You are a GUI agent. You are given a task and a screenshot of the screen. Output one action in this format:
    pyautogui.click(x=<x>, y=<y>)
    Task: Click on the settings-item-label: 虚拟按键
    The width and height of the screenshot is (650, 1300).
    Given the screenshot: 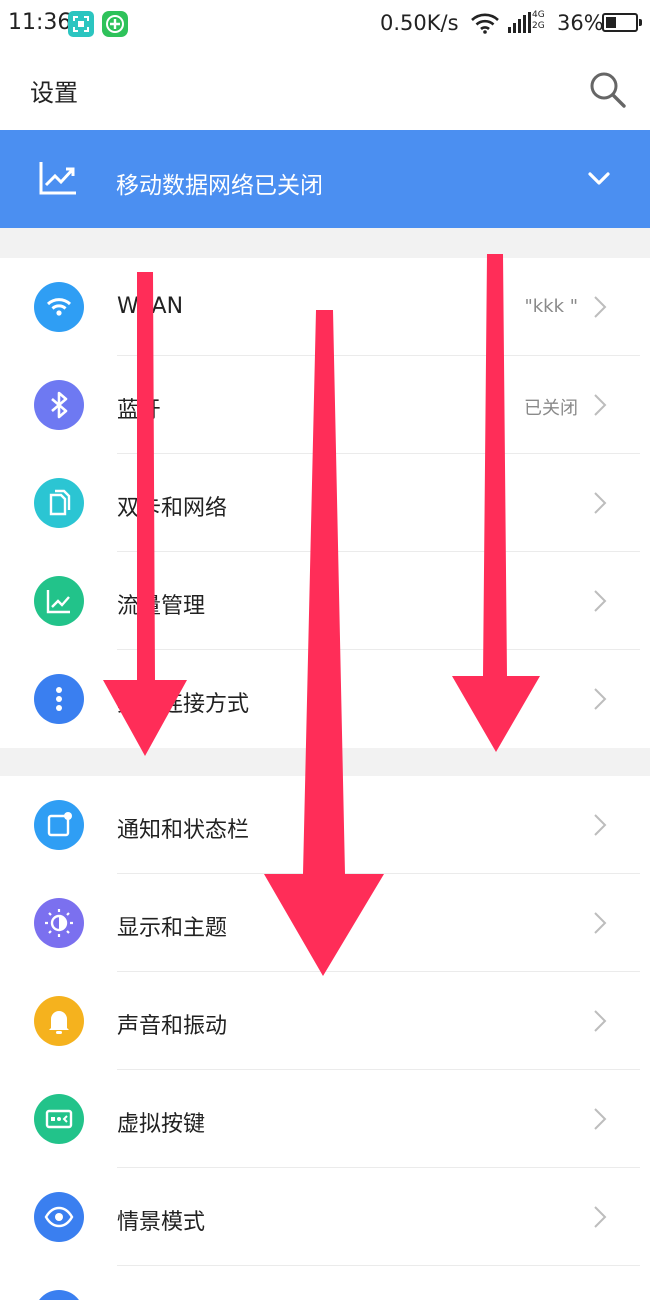 What is the action you would take?
    pyautogui.click(x=161, y=1124)
    